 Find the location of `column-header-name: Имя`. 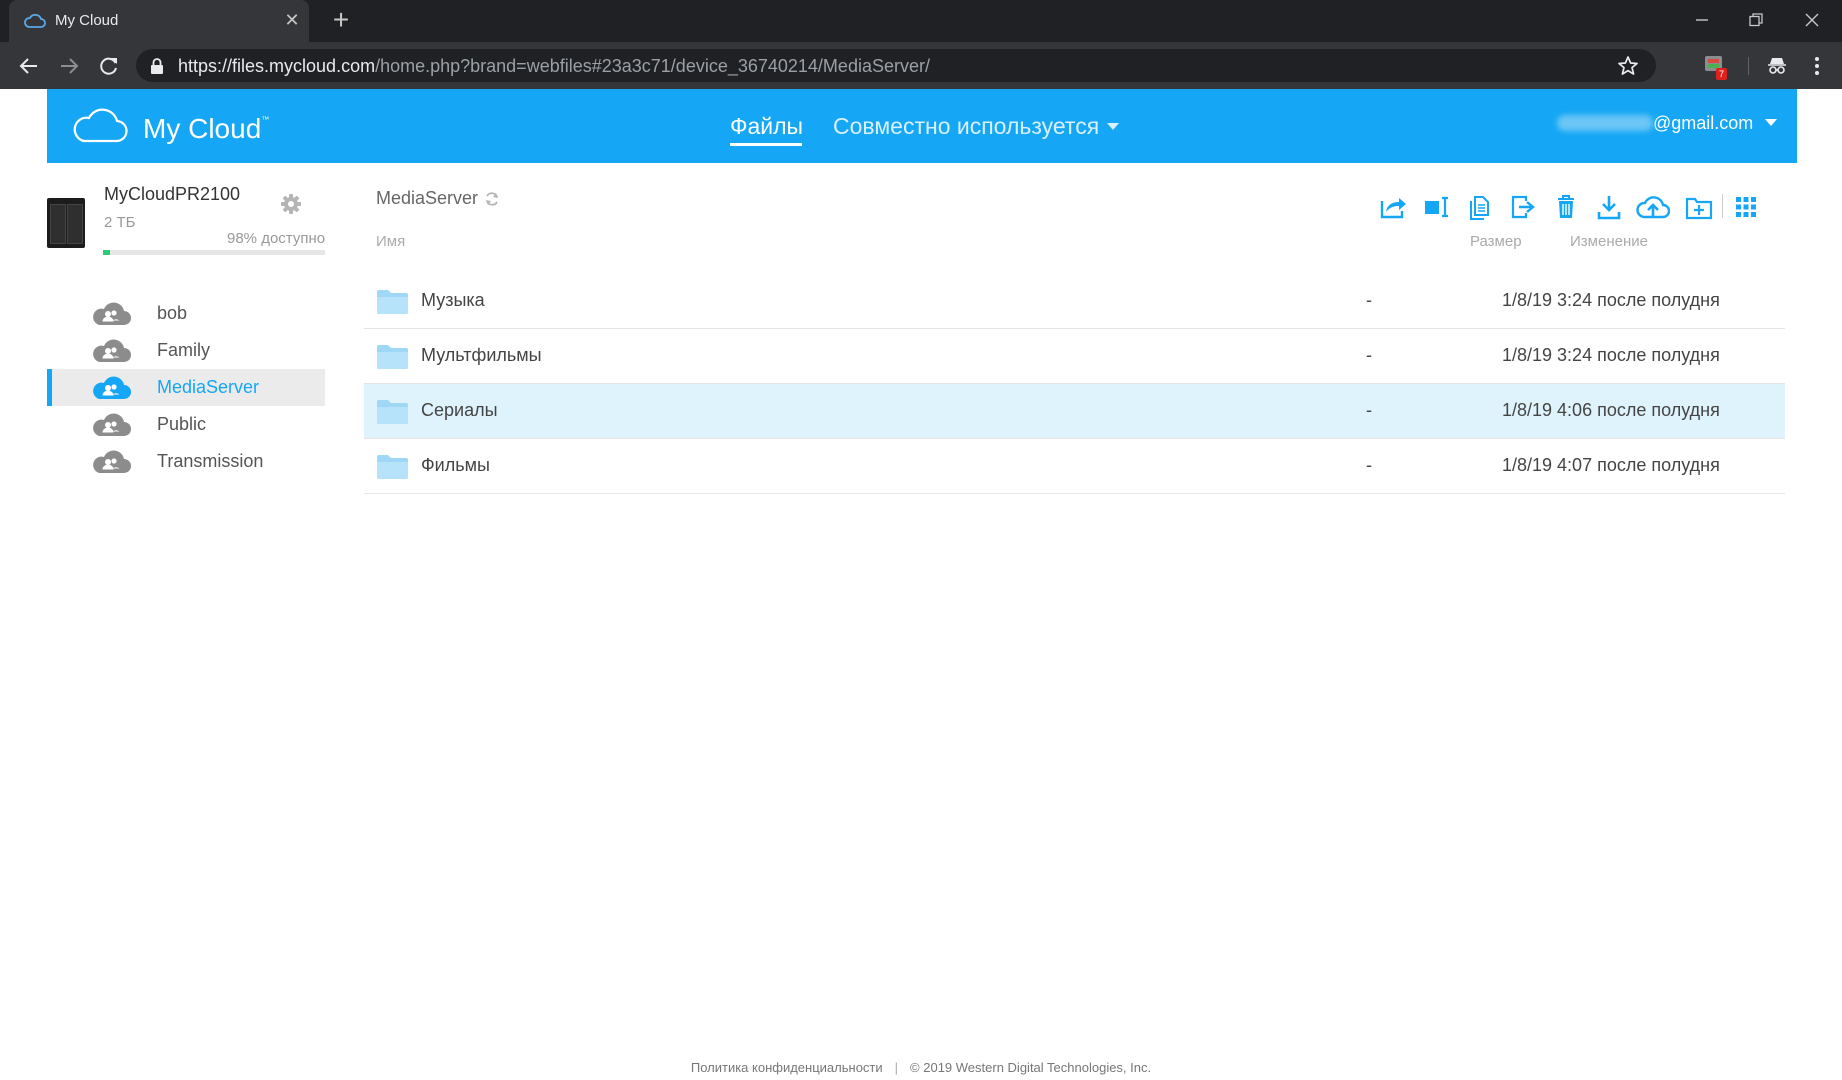

column-header-name: Имя is located at coordinates (390, 241).